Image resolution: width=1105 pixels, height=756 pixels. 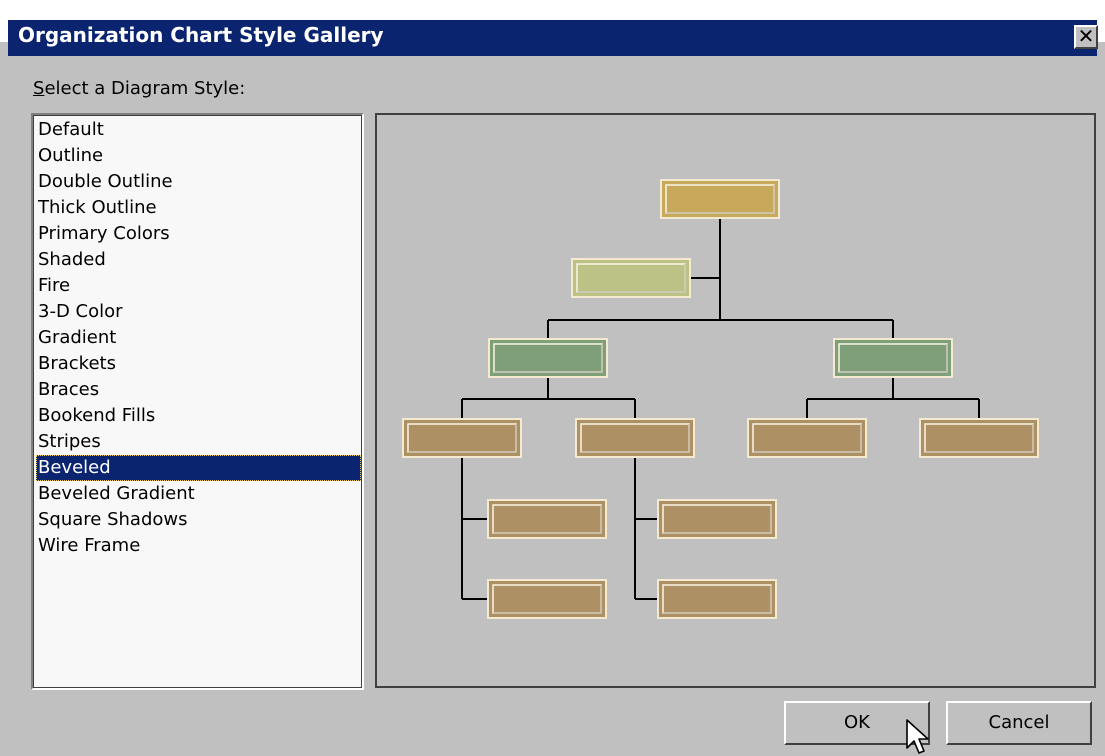 What do you see at coordinates (198, 494) in the screenshot?
I see `style-list-item: Beveled Gradient` at bounding box center [198, 494].